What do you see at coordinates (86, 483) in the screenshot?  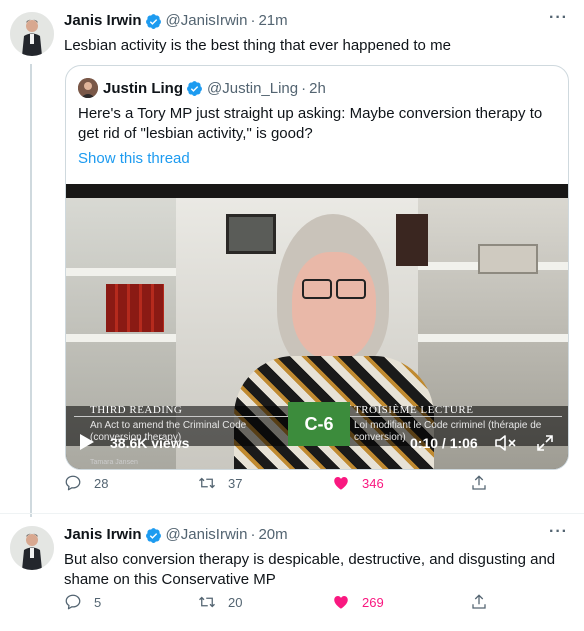 I see `reply-button: 28` at bounding box center [86, 483].